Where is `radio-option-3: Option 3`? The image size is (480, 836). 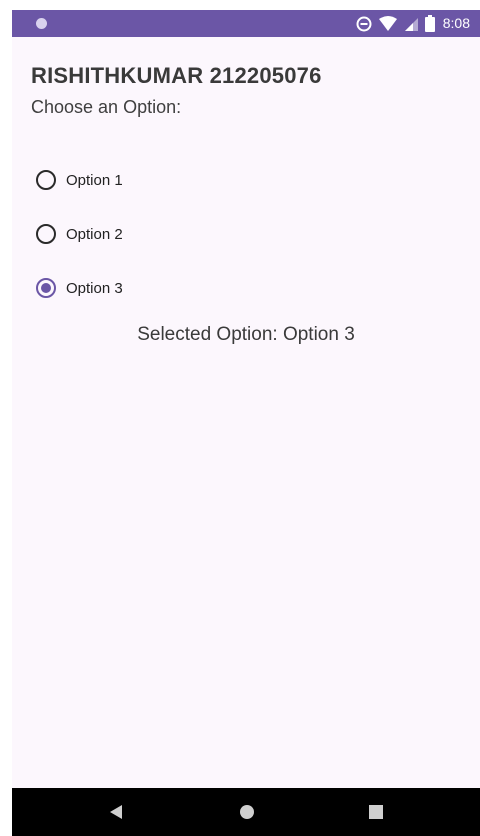
radio-option-3: Option 3 is located at coordinates (79, 288).